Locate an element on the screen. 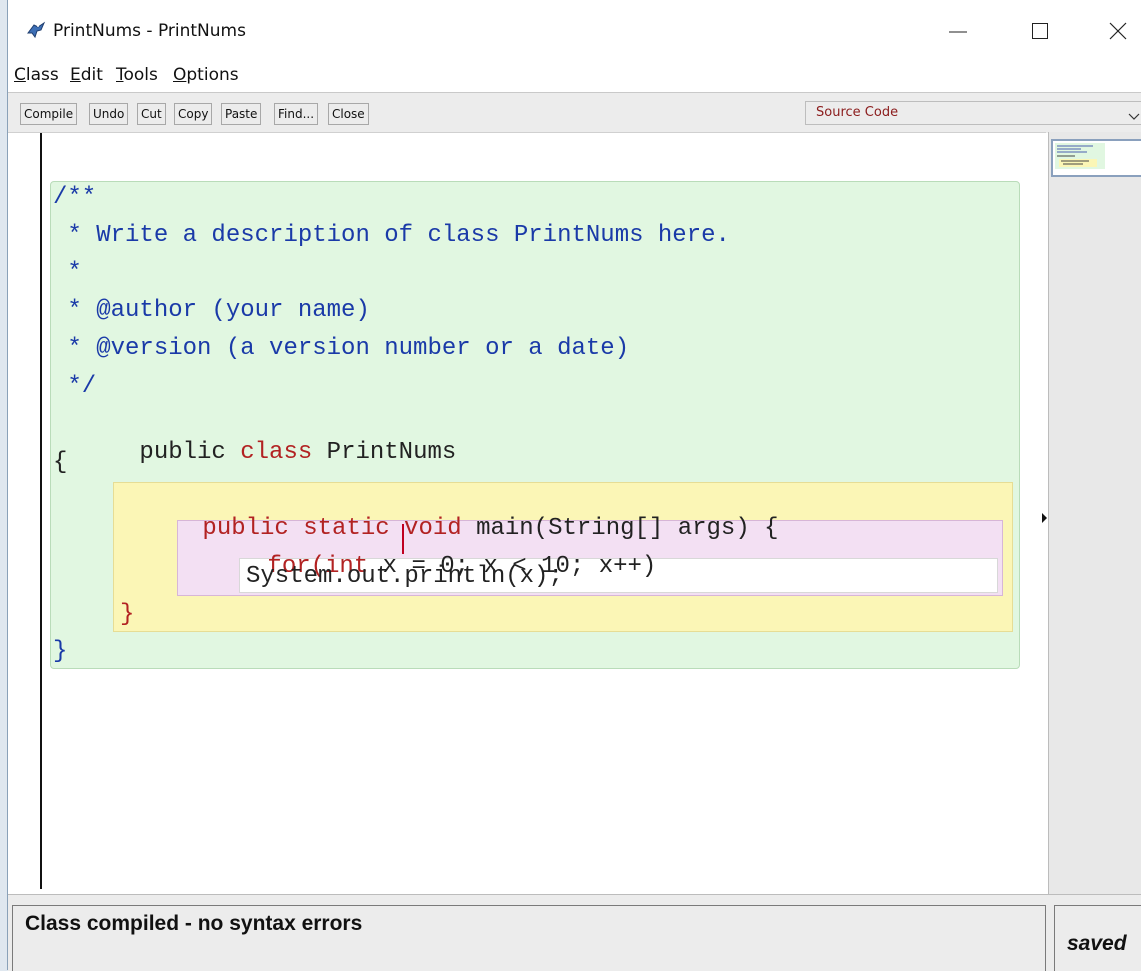  status-message: Class compiled - no syntax errors is located at coordinates (194, 923).